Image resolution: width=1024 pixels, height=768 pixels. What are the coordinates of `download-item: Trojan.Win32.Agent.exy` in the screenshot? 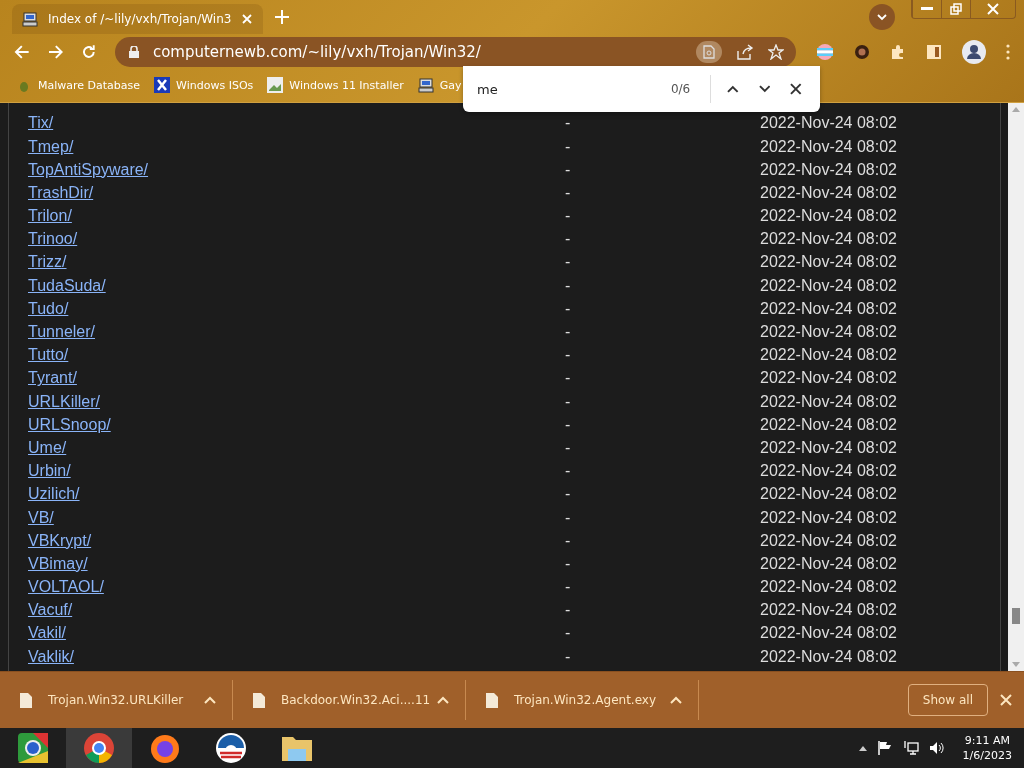 It's located at (582, 700).